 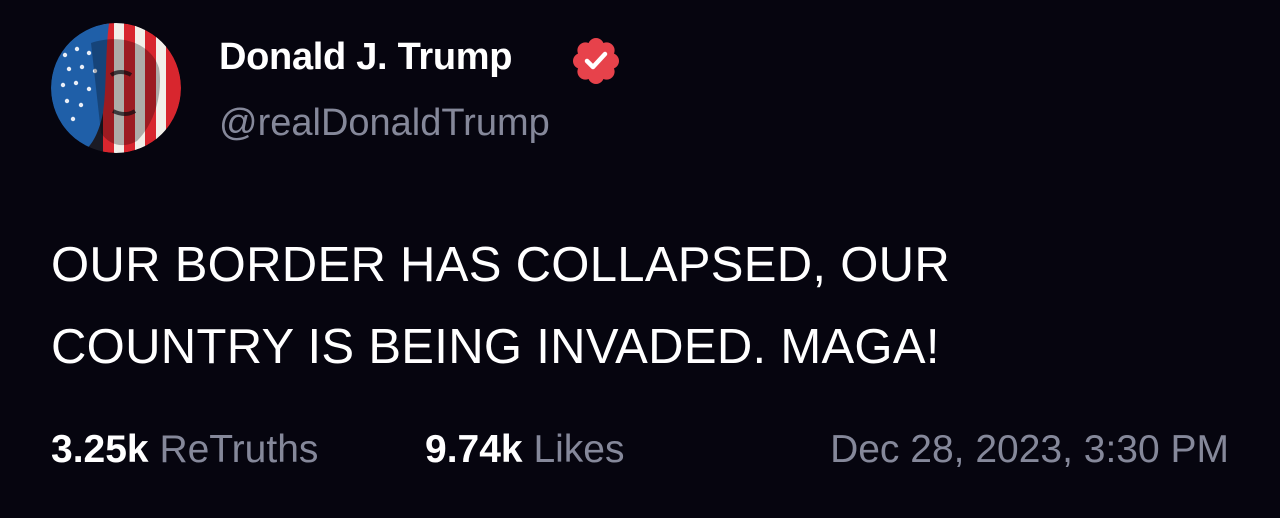 I want to click on flag-portrait-avatar-icon, so click(x=116, y=88).